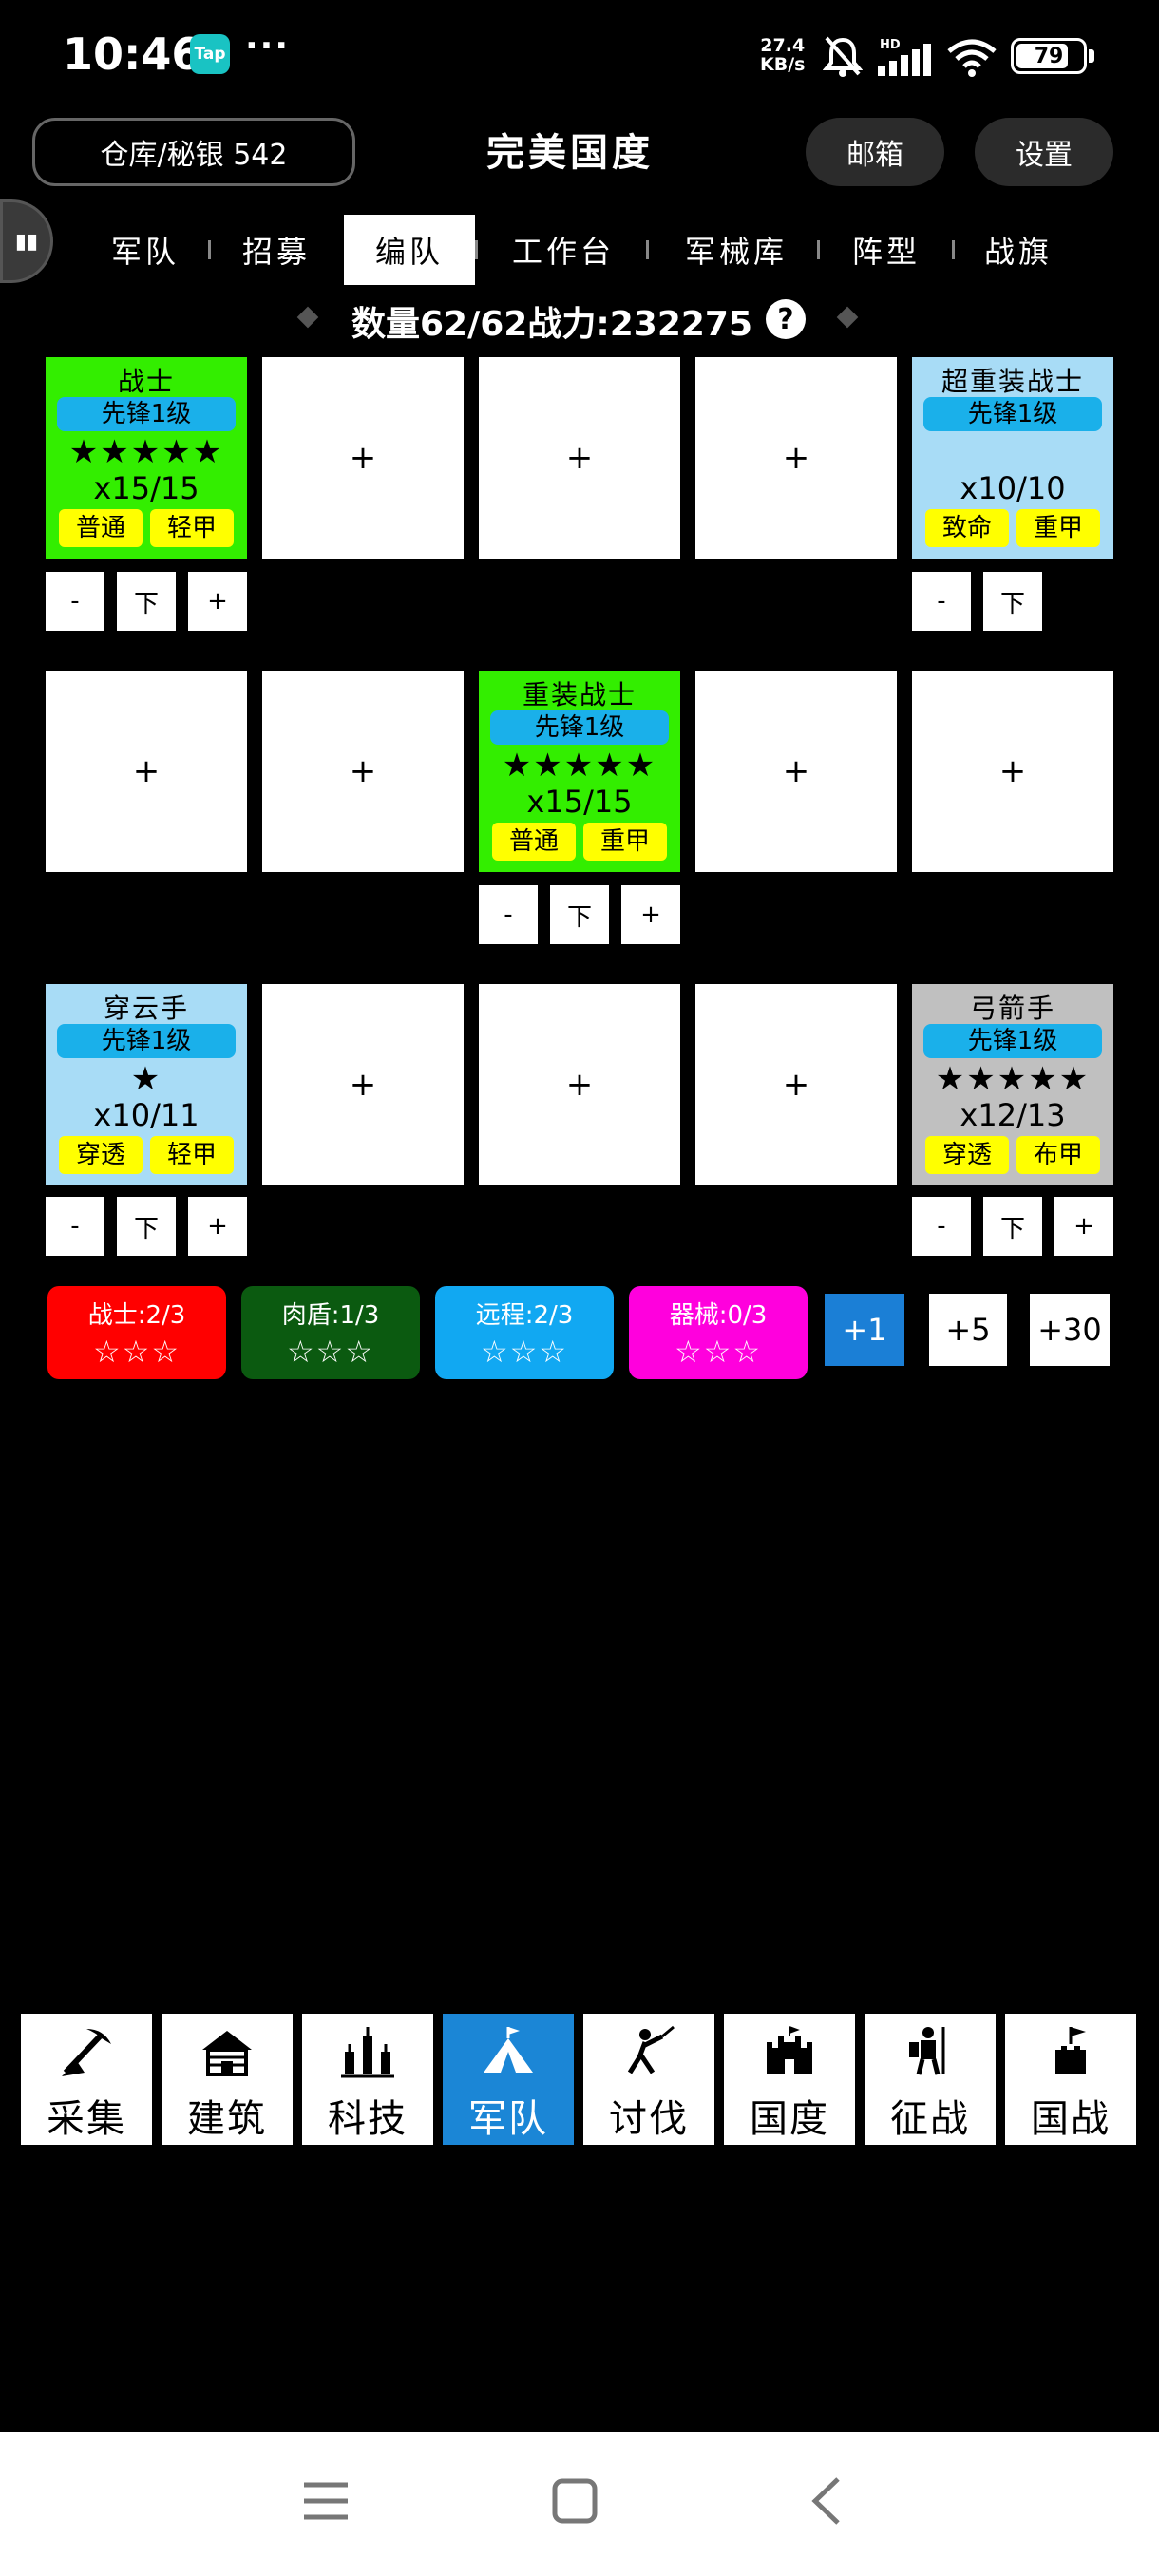 This screenshot has height=2576, width=1159. I want to click on nav-label: 建筑, so click(227, 2119).